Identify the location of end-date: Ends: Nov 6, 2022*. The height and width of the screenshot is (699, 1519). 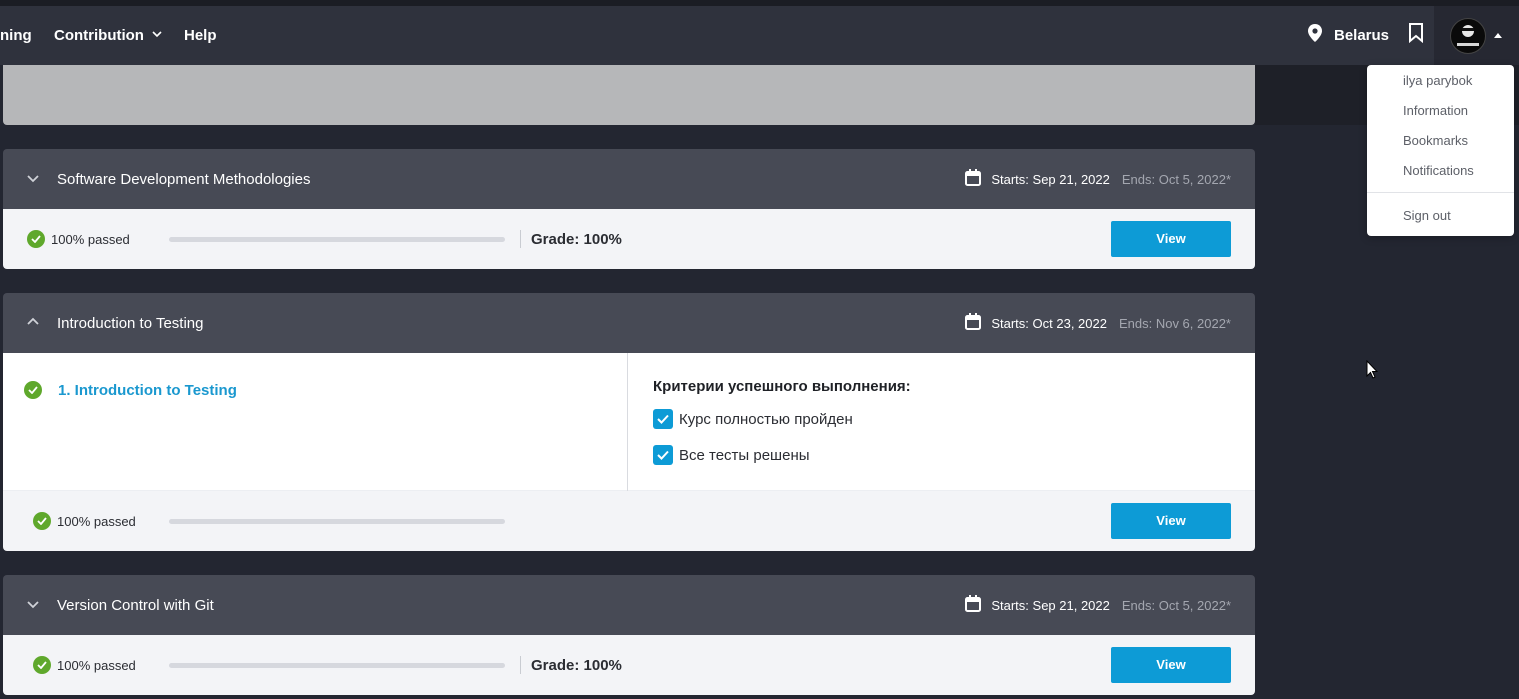
(1174, 323).